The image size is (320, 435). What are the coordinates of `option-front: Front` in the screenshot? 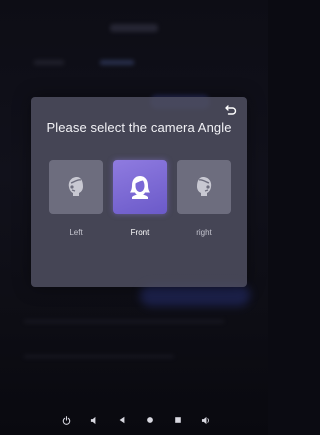 It's located at (140, 200).